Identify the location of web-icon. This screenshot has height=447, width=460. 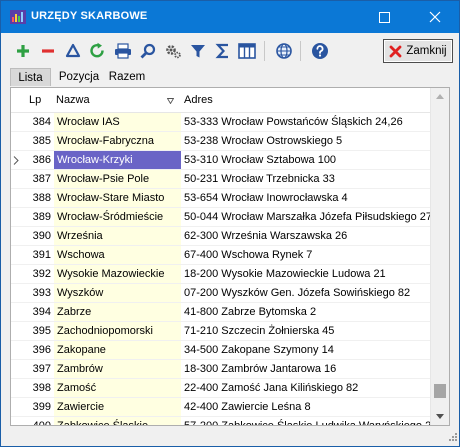
(284, 51).